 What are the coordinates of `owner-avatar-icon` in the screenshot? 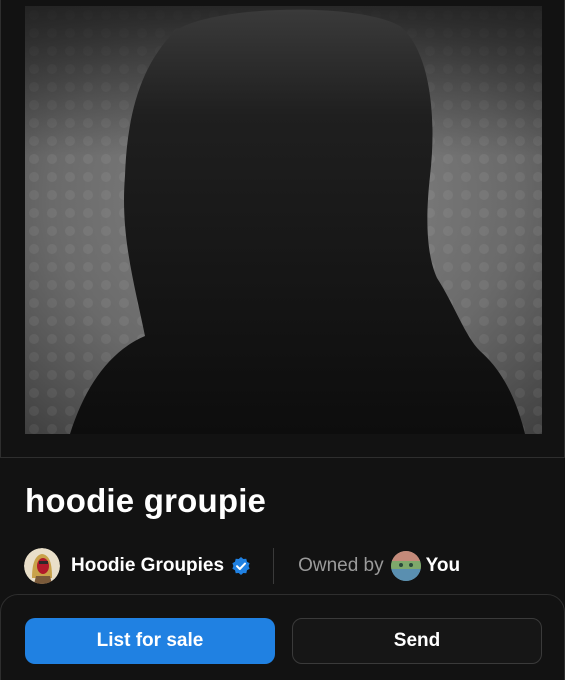 It's located at (405, 566).